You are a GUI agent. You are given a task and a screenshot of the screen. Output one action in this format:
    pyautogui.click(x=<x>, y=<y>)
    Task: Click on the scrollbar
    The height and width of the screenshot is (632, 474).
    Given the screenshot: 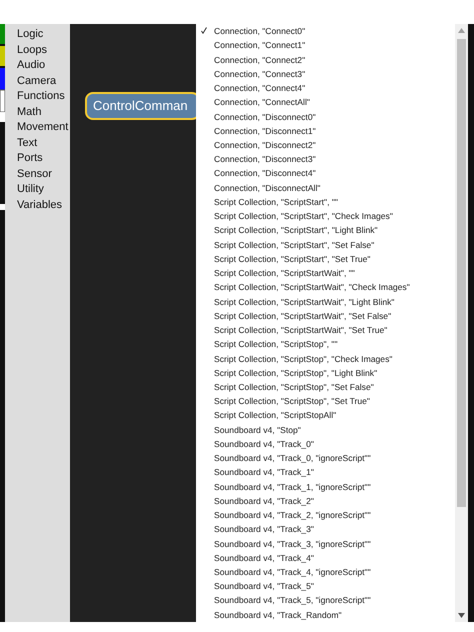 What is the action you would take?
    pyautogui.click(x=461, y=323)
    